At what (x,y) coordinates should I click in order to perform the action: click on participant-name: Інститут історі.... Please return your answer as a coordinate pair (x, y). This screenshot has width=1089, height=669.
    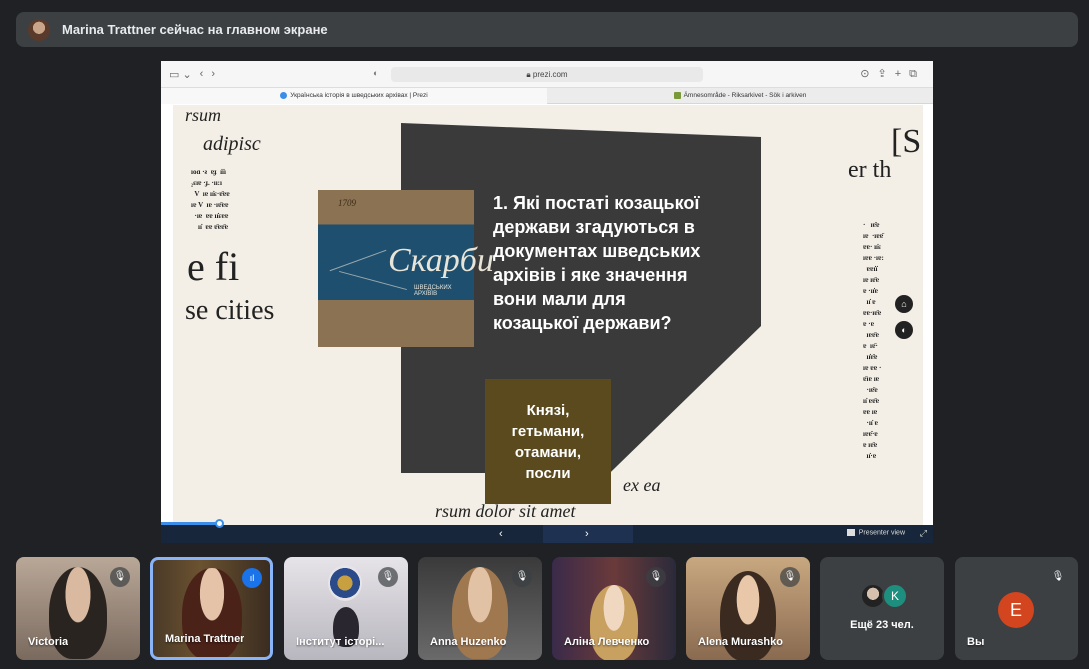
    Looking at the image, I should click on (340, 642).